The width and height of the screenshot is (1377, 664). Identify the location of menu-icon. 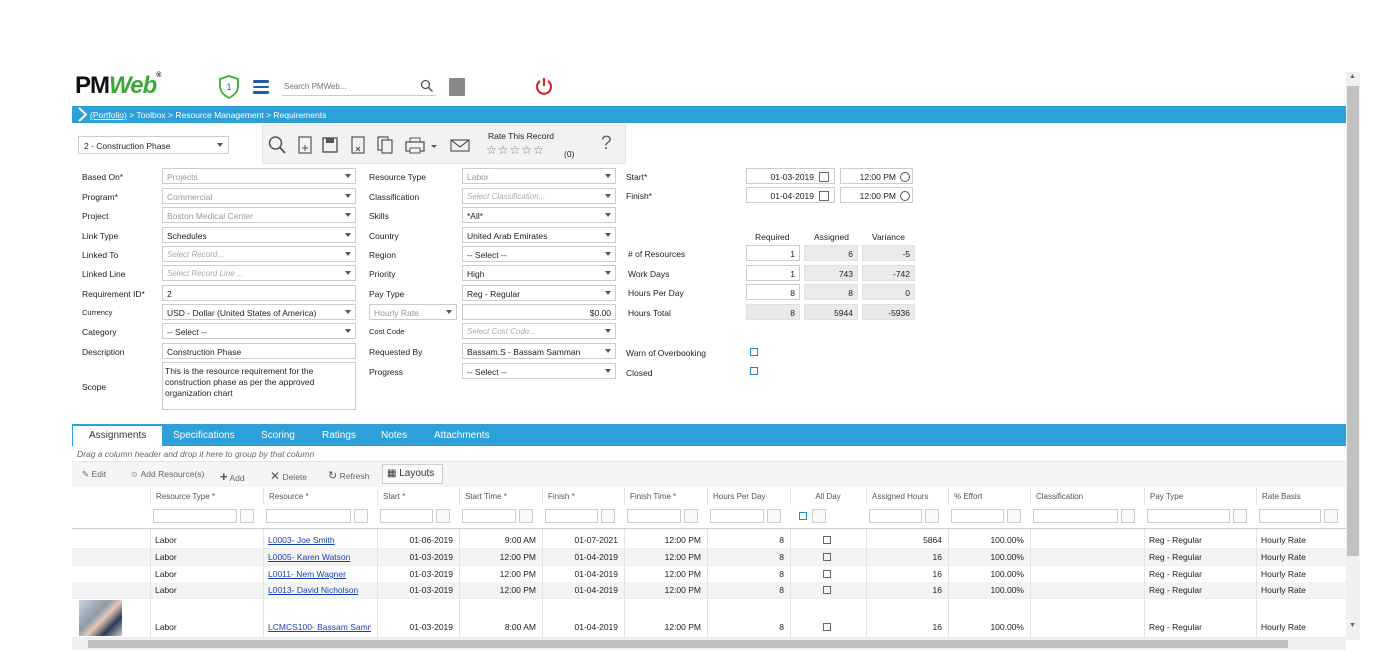
(261, 87).